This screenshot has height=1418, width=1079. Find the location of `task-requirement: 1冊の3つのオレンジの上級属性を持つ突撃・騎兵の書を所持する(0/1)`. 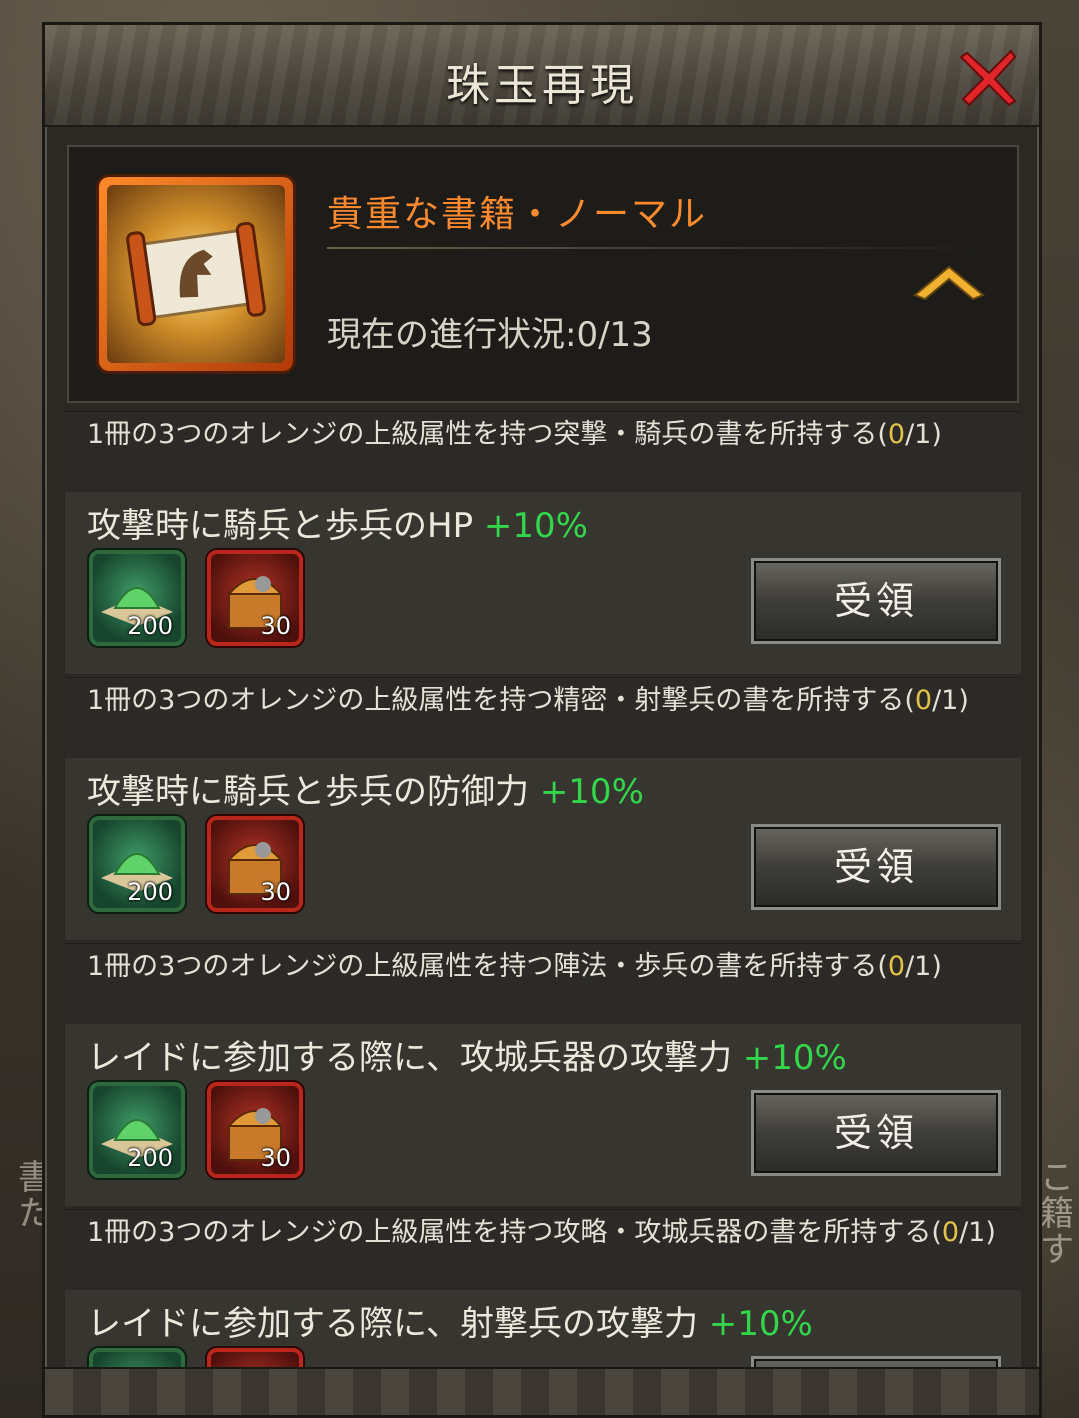

task-requirement: 1冊の3つのオレンジの上級属性を持つ突撃・騎兵の書を所持する(0/1) is located at coordinates (547, 435).